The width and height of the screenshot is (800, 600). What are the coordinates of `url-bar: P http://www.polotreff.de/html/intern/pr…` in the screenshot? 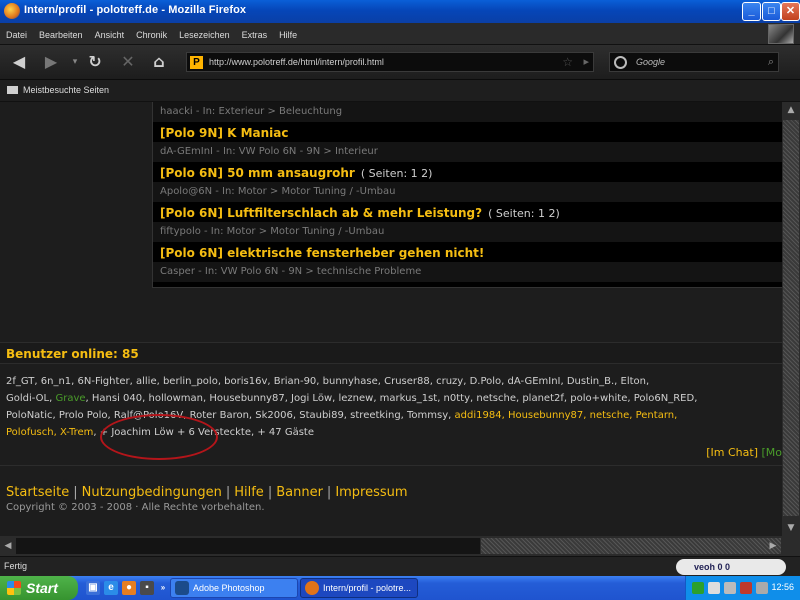 It's located at (390, 62).